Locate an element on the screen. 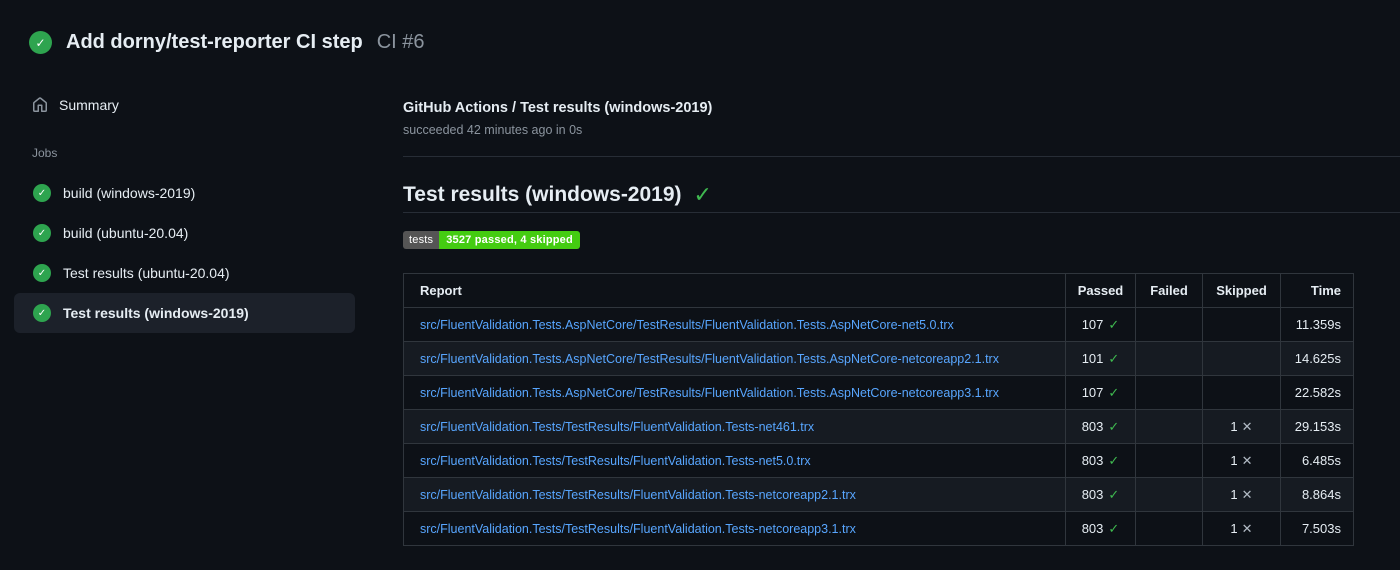 The image size is (1400, 570). success-checkmark-icon: ✓ is located at coordinates (702, 194).